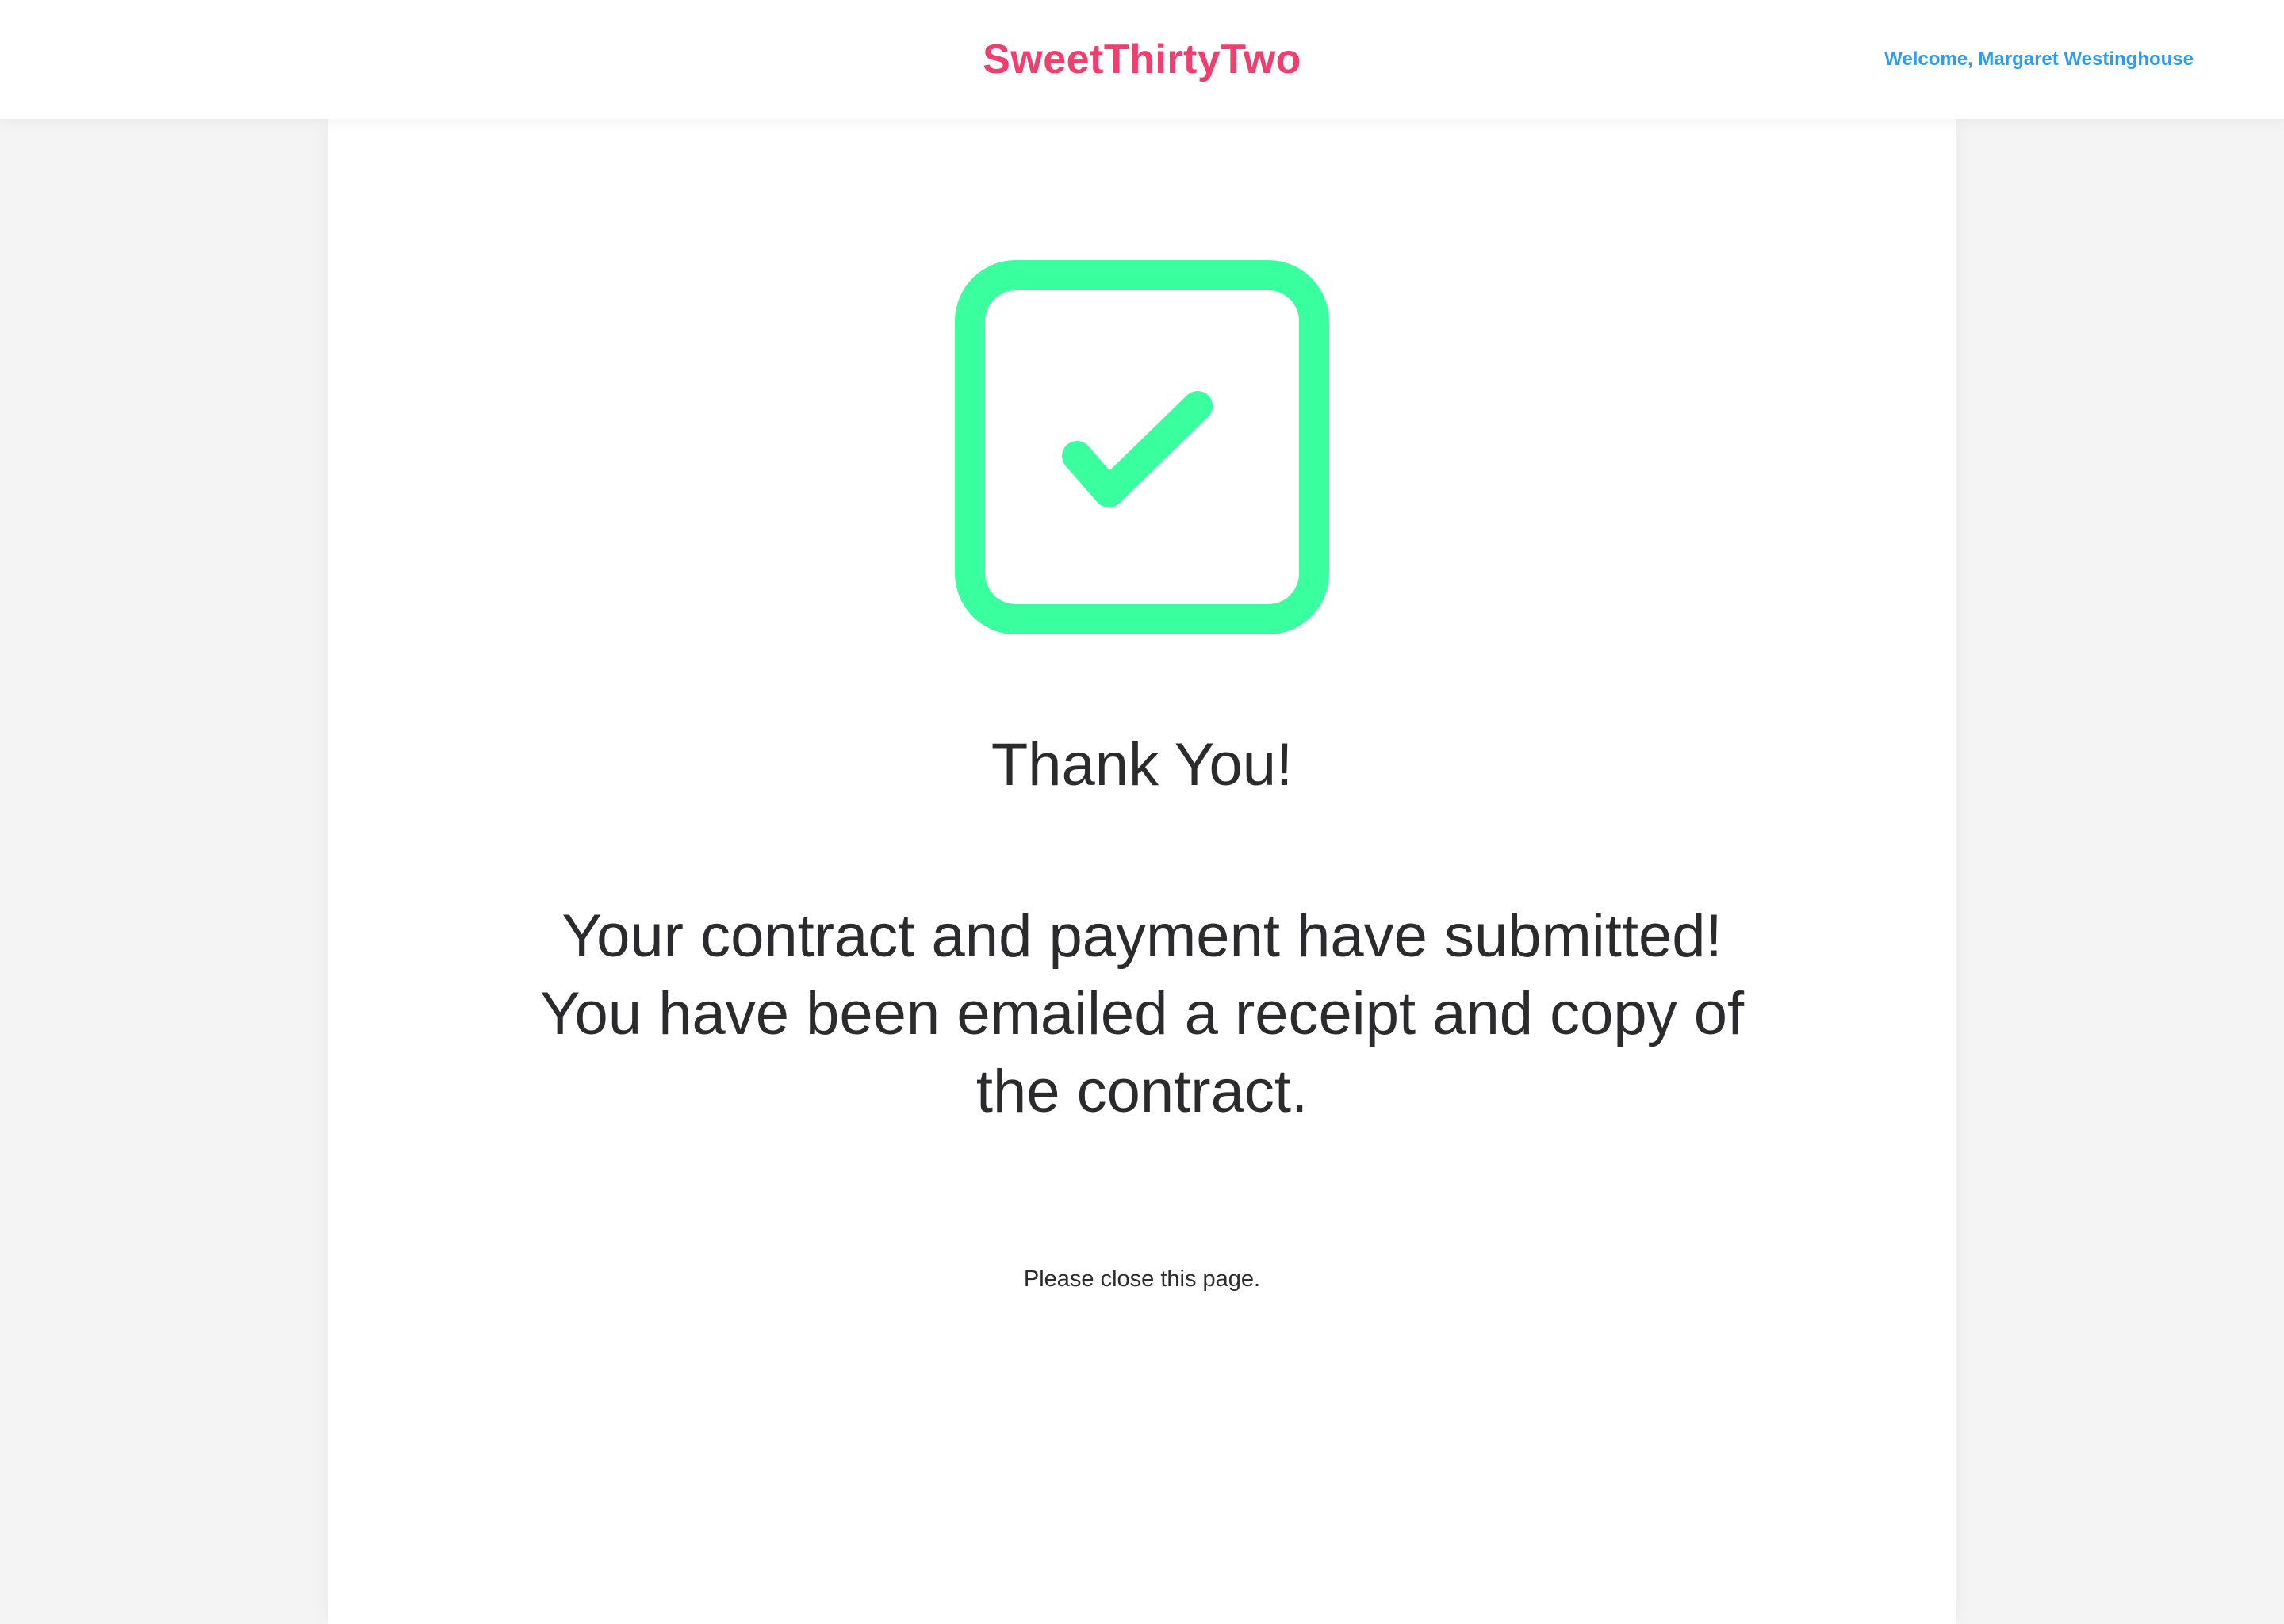 Image resolution: width=2284 pixels, height=1624 pixels. I want to click on close-page-note: Please close this page., so click(1142, 1279).